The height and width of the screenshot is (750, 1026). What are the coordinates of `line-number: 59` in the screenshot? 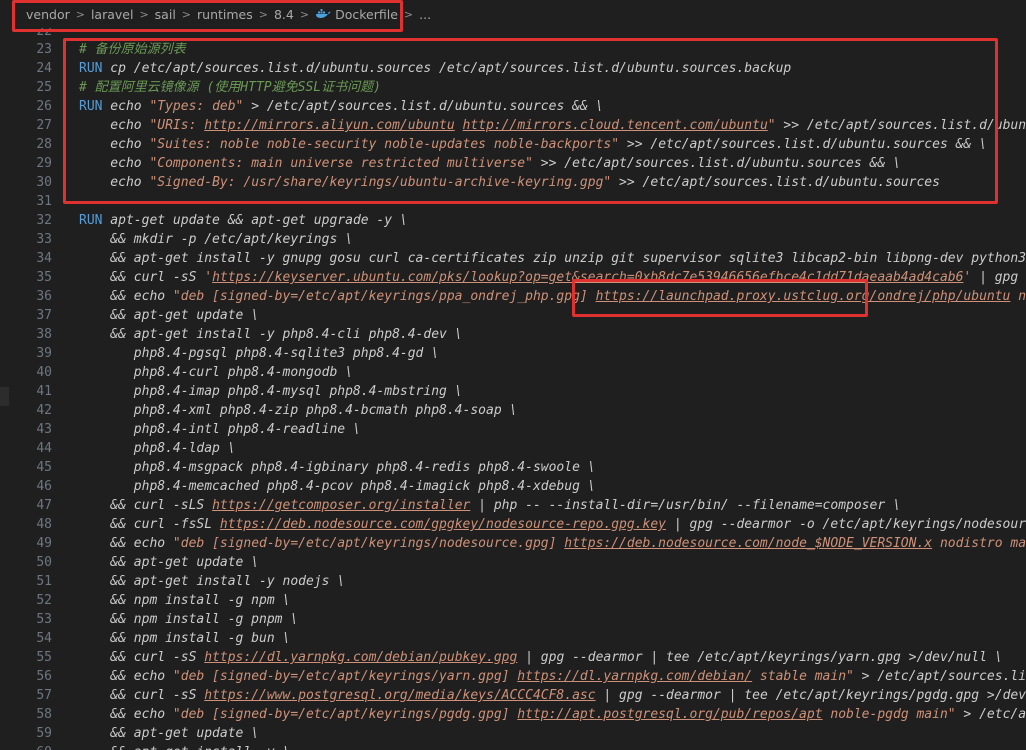 It's located at (44, 733).